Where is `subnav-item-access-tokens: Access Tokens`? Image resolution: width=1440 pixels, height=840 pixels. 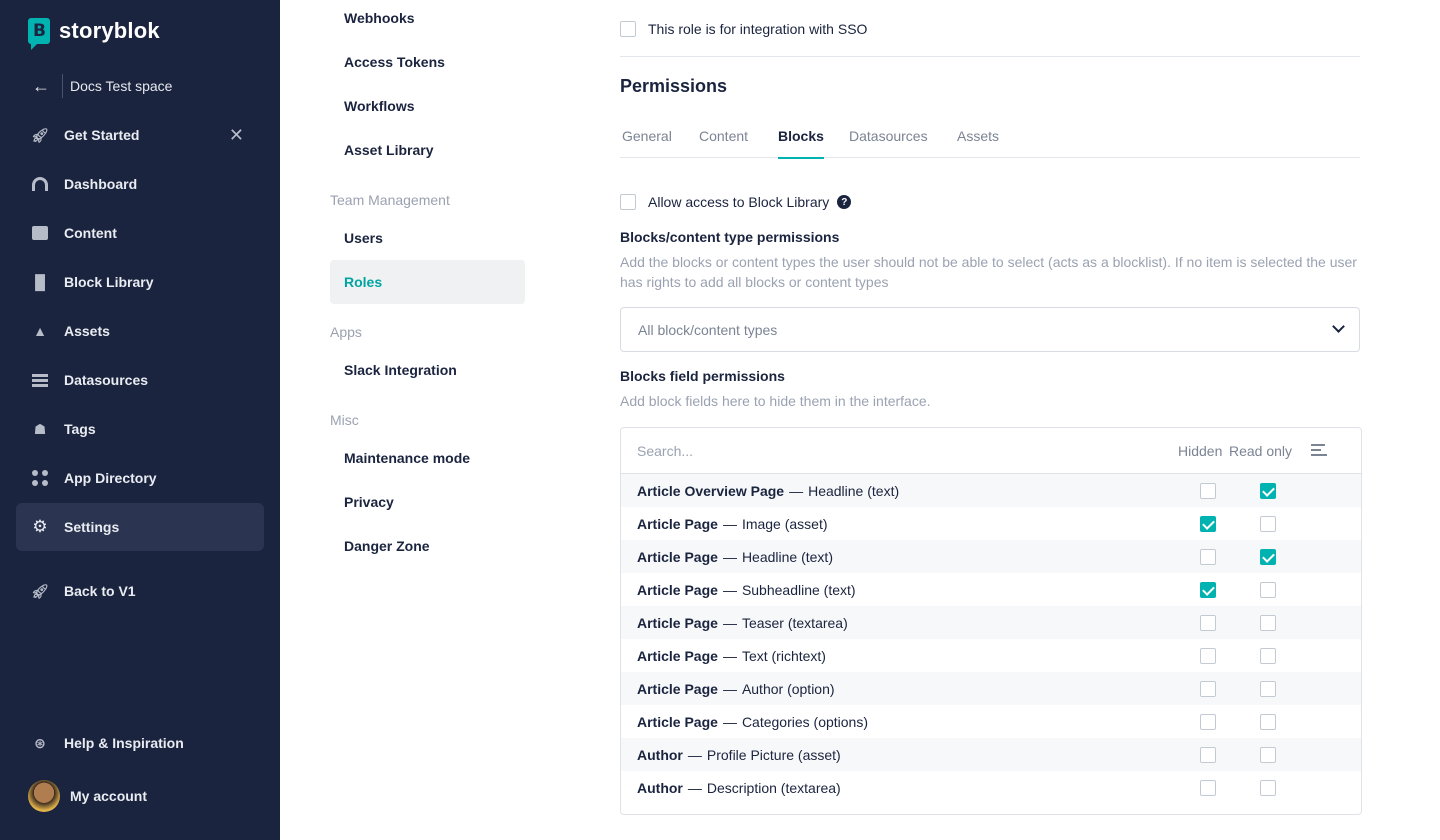 subnav-item-access-tokens: Access Tokens is located at coordinates (427, 62).